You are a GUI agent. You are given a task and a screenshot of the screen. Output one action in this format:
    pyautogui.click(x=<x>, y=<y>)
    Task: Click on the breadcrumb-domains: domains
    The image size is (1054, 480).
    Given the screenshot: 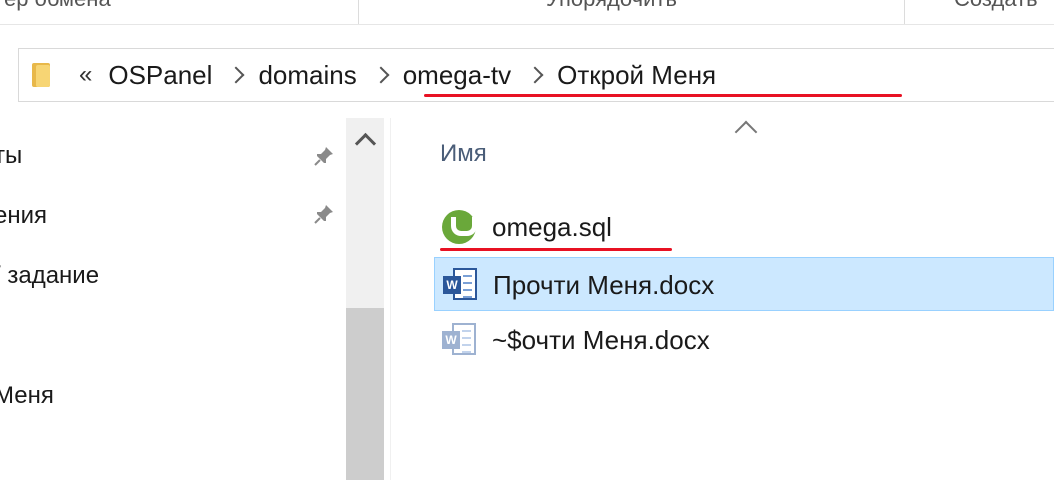 What is the action you would take?
    pyautogui.click(x=307, y=75)
    